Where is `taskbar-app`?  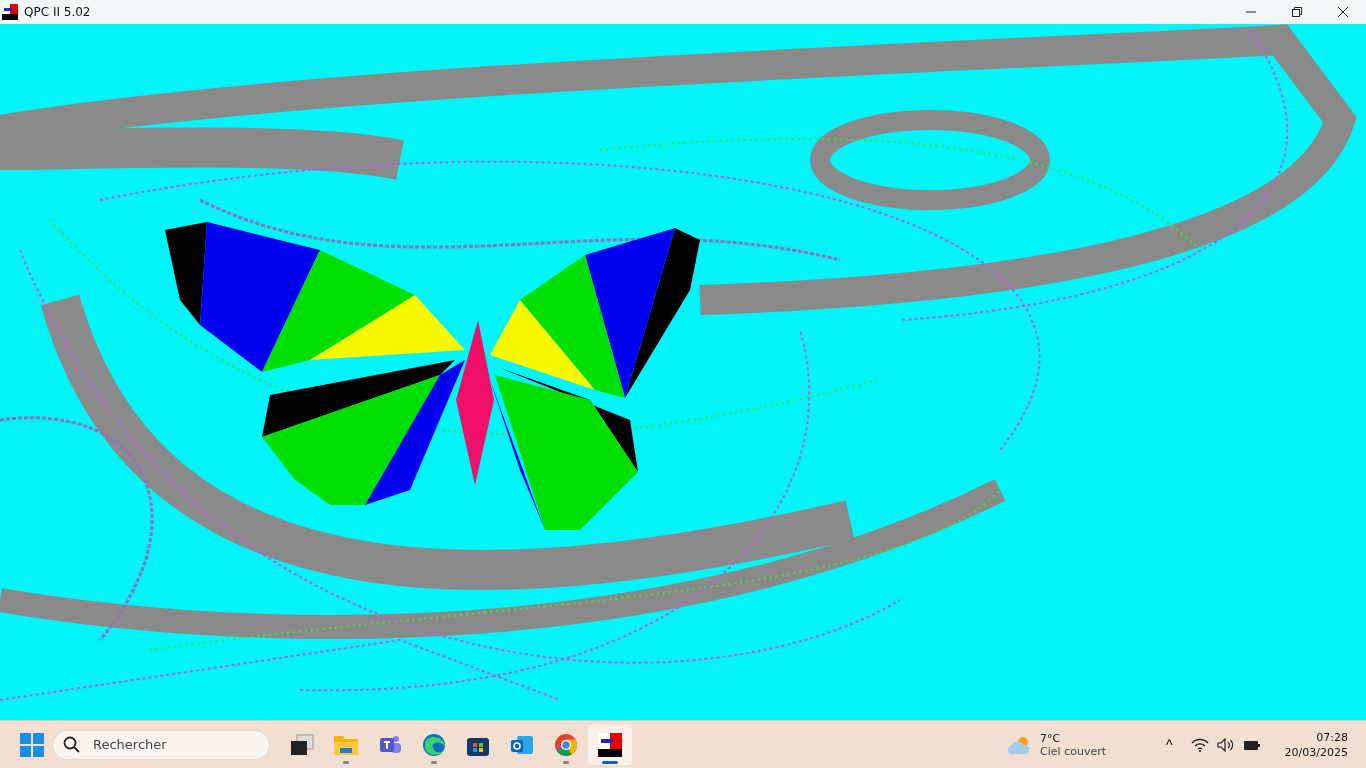
taskbar-app is located at coordinates (610, 744).